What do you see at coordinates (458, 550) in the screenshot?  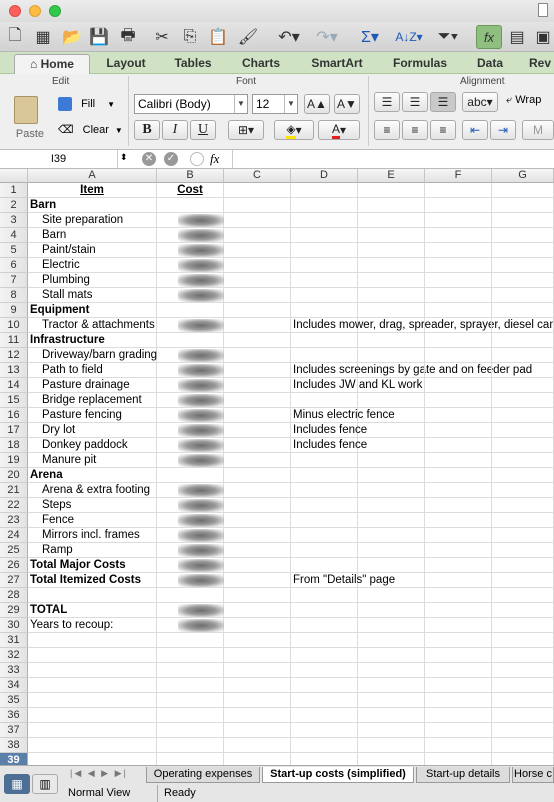 I see `cell-f25` at bounding box center [458, 550].